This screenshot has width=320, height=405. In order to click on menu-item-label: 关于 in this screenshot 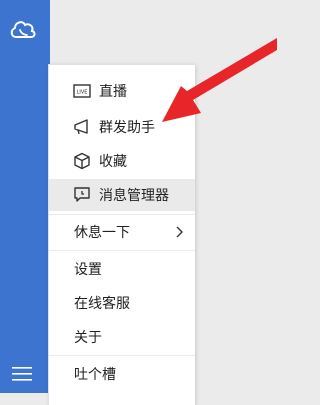, I will do `click(88, 338)`.